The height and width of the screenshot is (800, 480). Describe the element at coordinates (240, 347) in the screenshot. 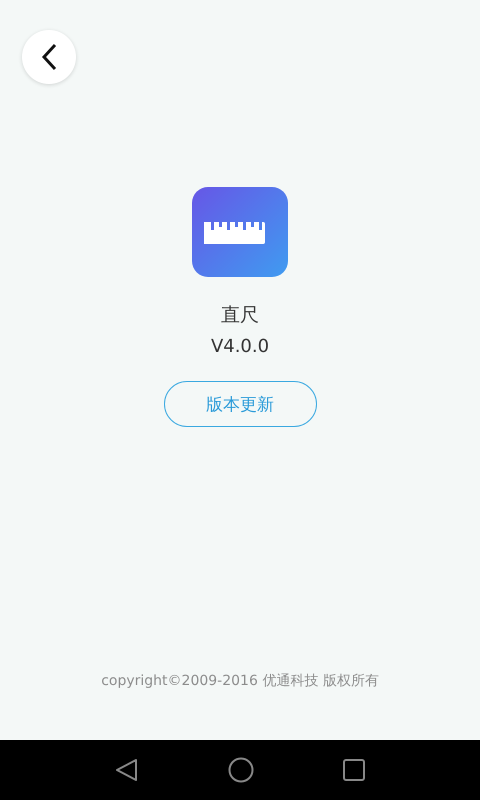

I see `app-version: V4.0.0` at that location.